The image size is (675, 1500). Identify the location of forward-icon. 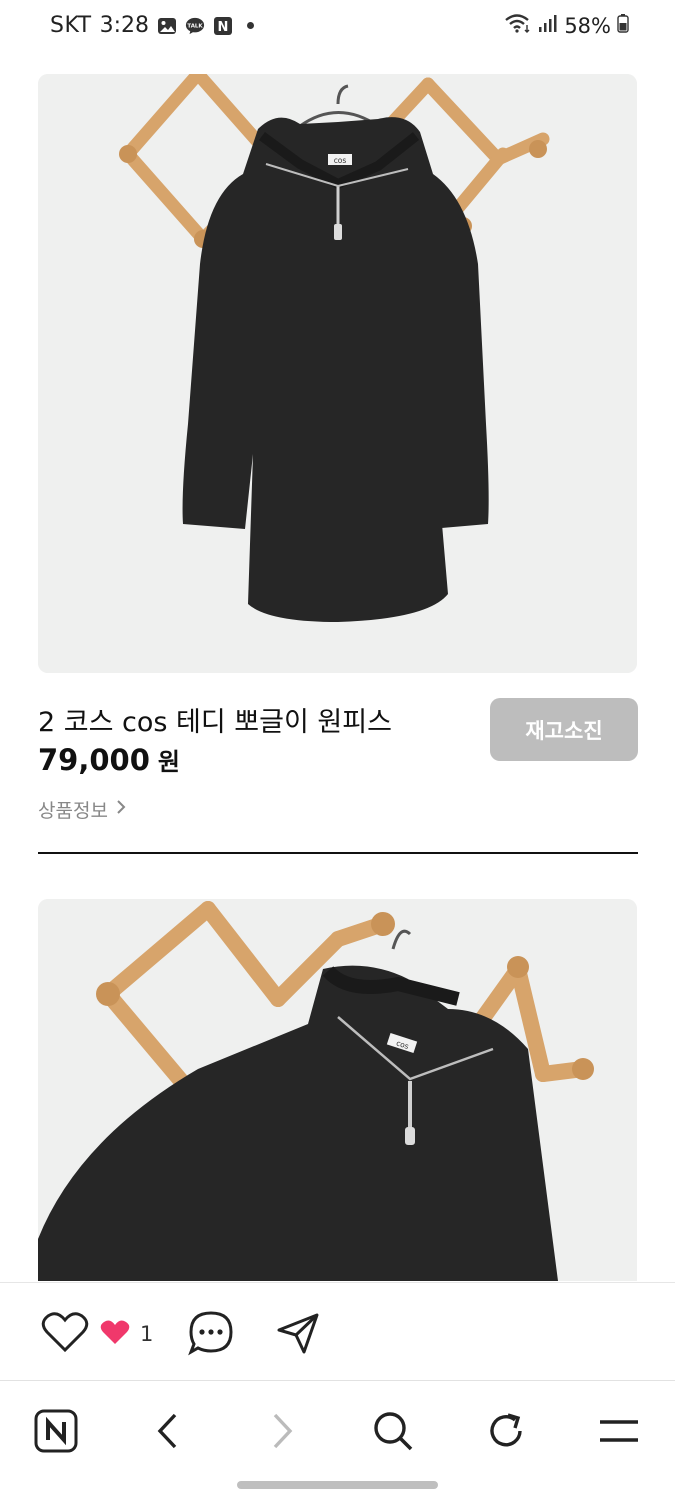
(282, 1433).